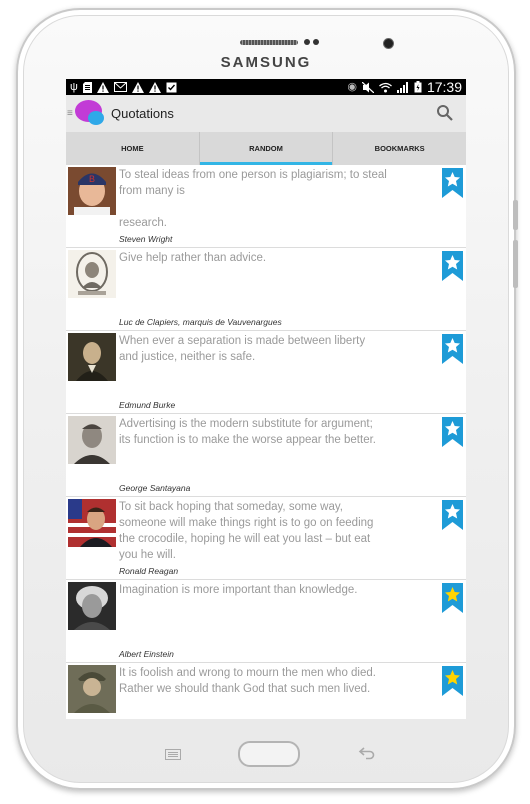  I want to click on speaker-grille, so click(269, 42).